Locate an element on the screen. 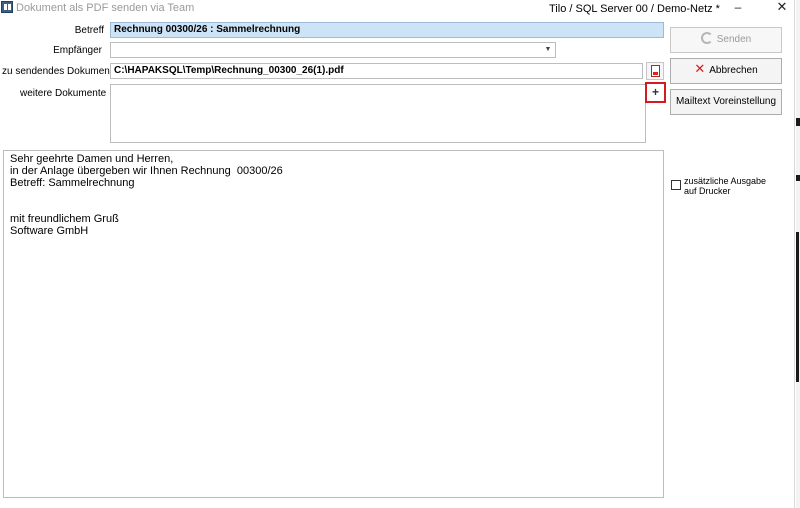  pdf-file-icon is located at coordinates (655, 71).